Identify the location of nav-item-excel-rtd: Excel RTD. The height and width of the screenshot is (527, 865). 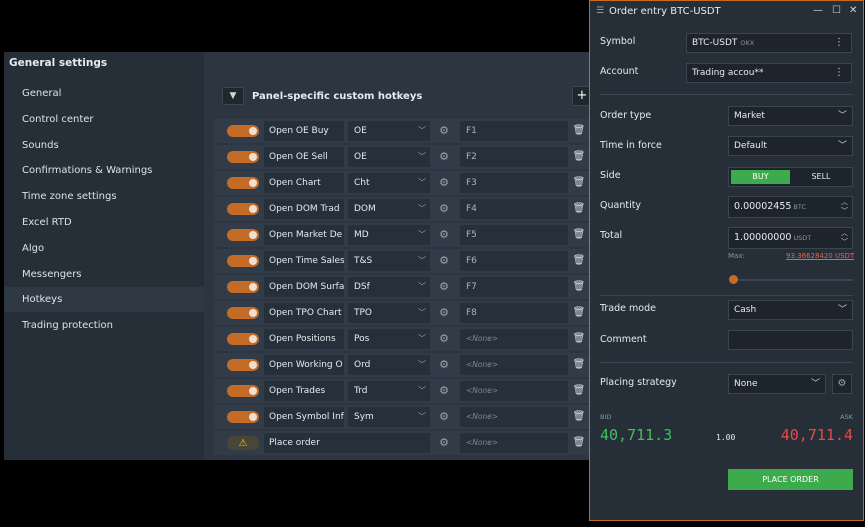
(104, 222).